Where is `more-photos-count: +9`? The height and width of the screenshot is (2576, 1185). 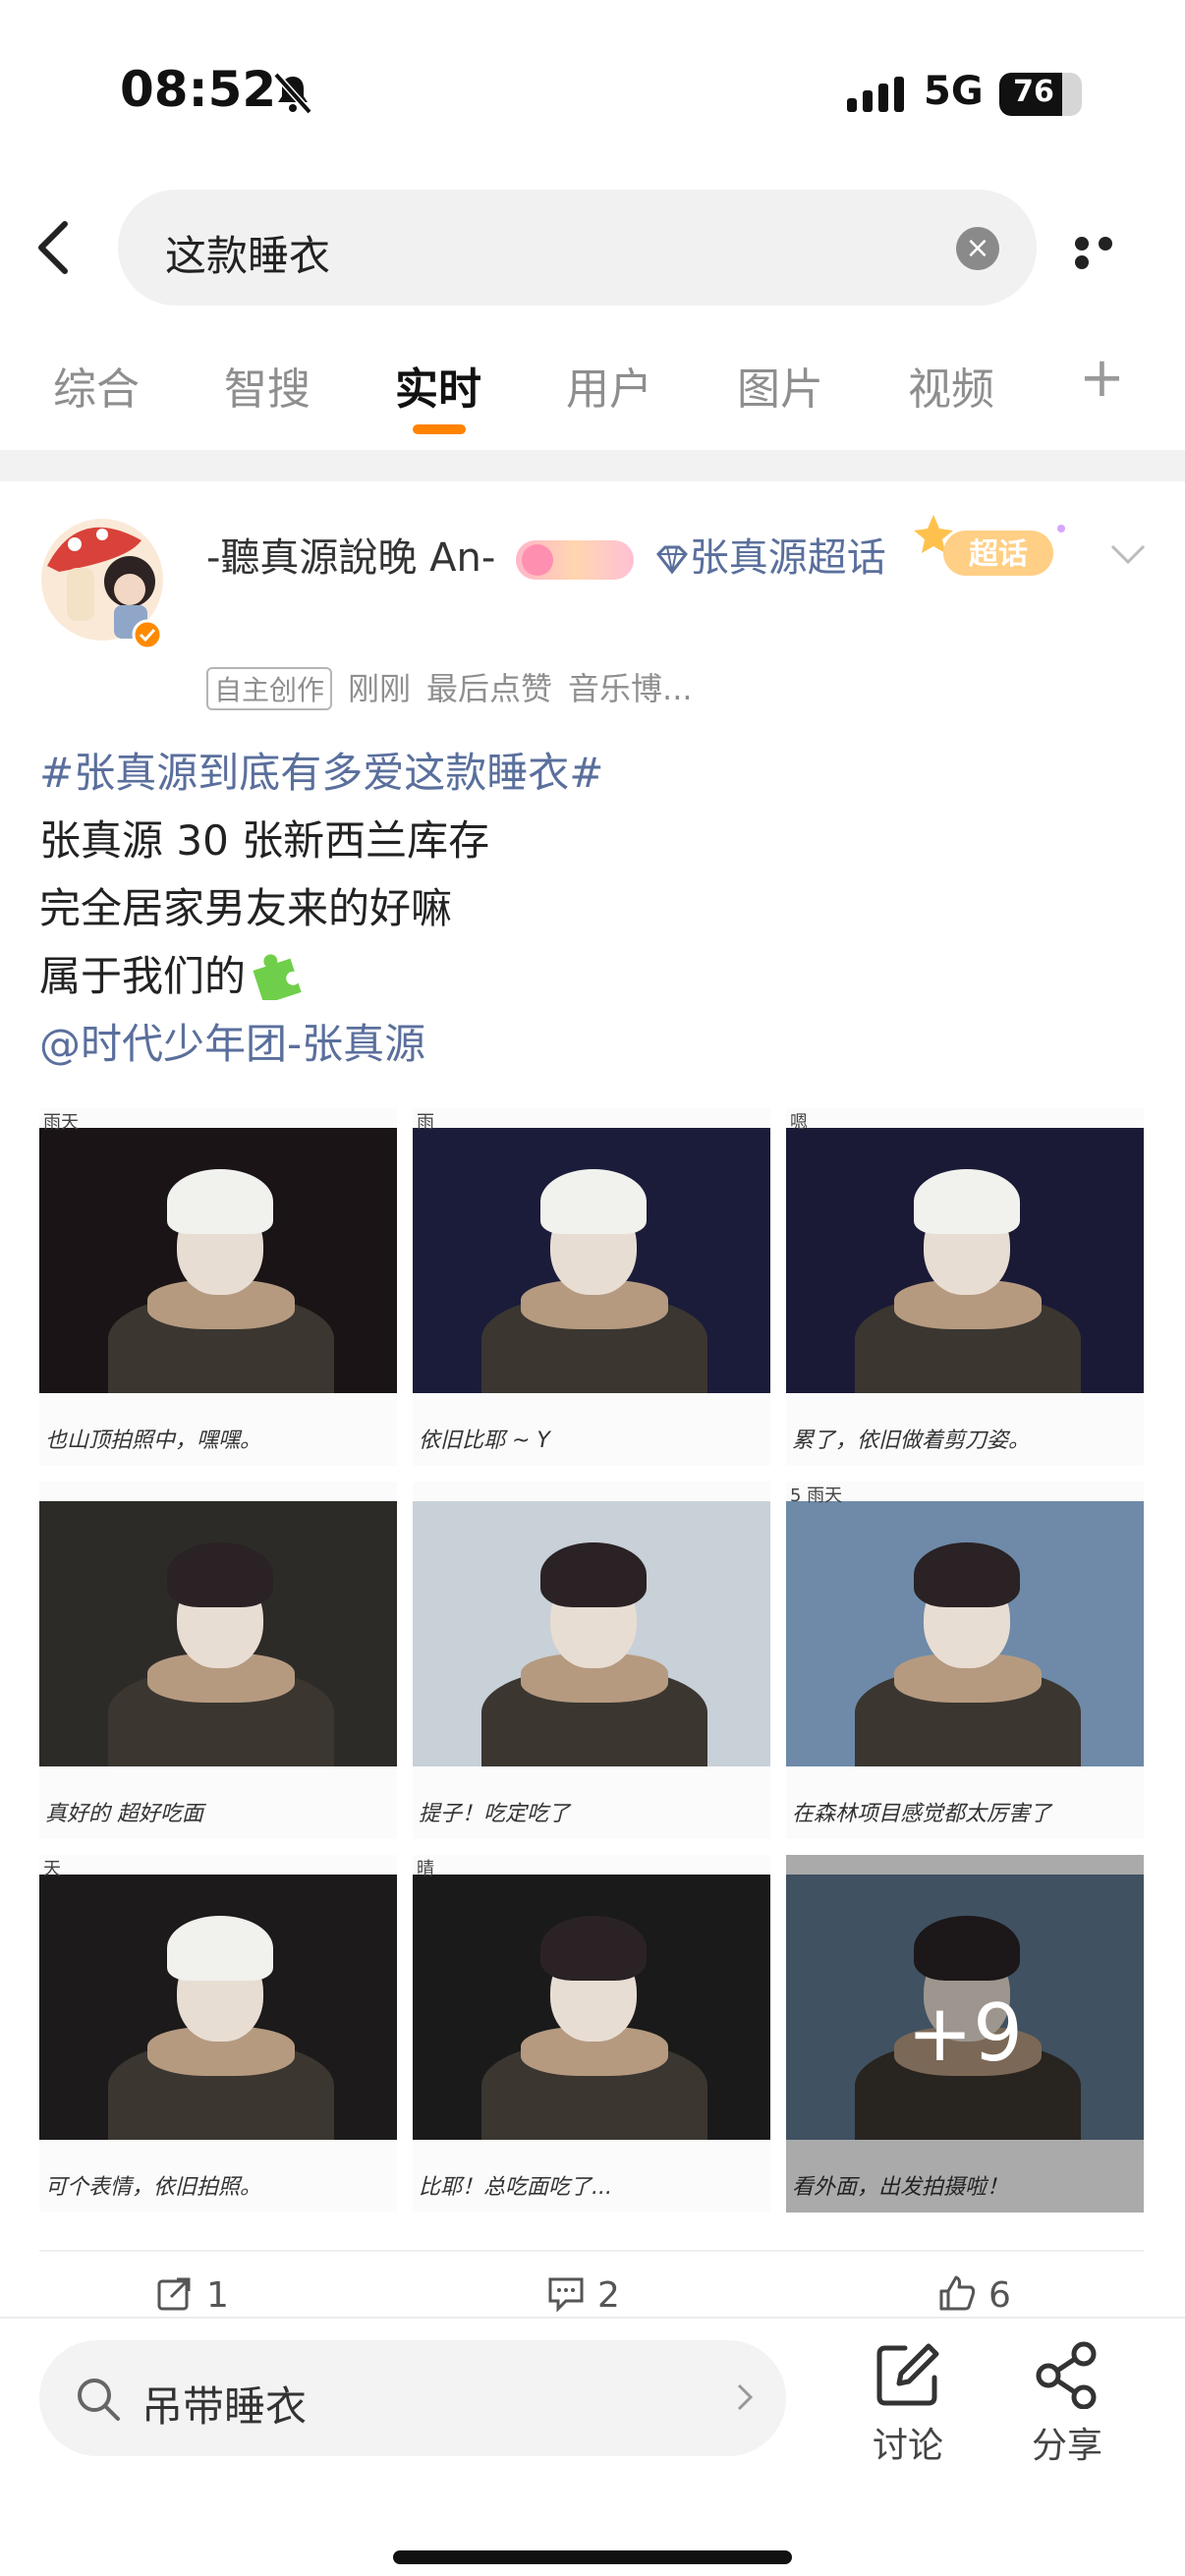
more-photos-count: +9 is located at coordinates (965, 2033).